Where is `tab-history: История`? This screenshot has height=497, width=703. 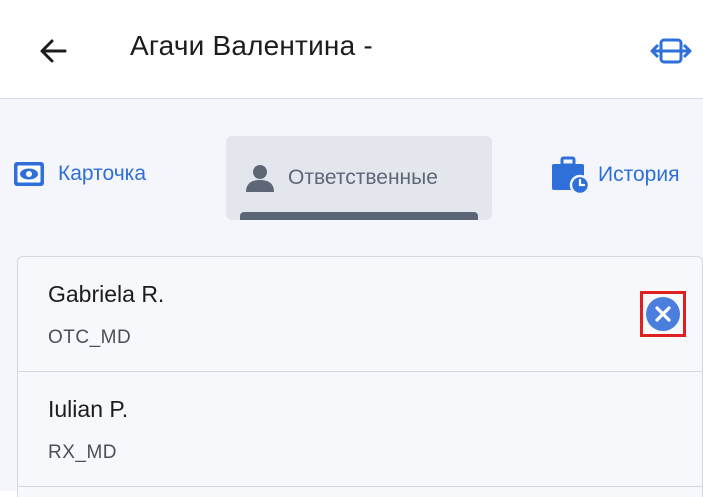
tab-history: История is located at coordinates (614, 175).